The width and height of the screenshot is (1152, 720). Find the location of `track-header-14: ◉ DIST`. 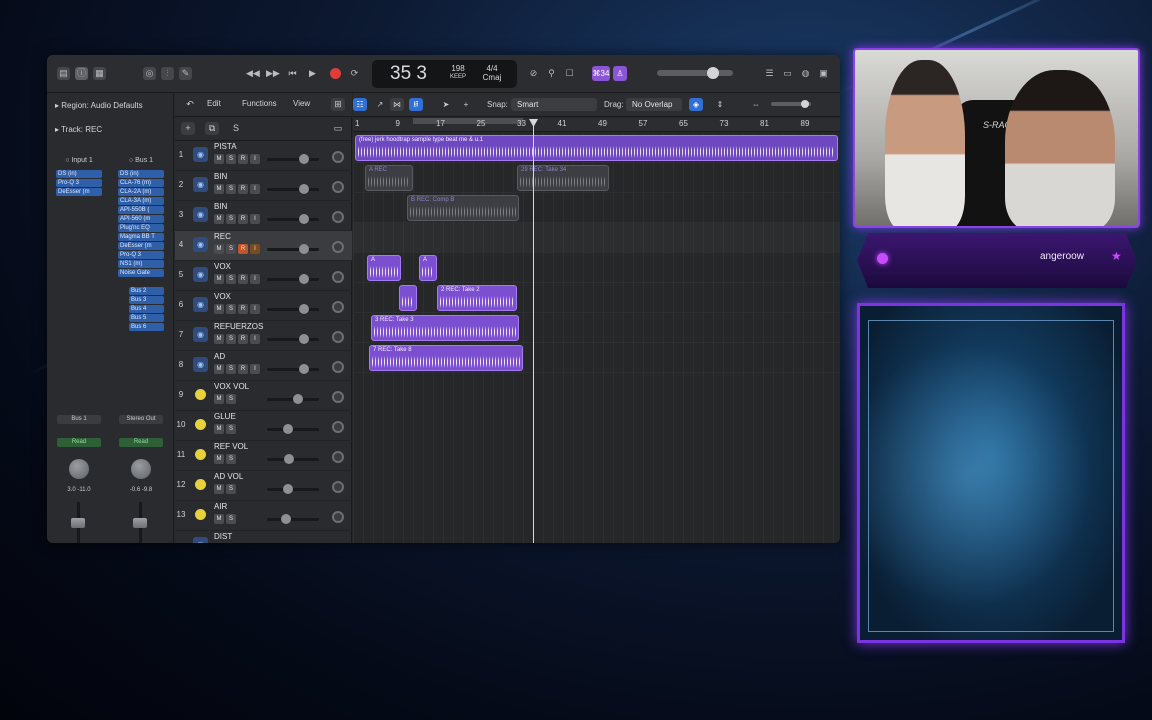

track-header-14: ◉ DIST is located at coordinates (263, 537).